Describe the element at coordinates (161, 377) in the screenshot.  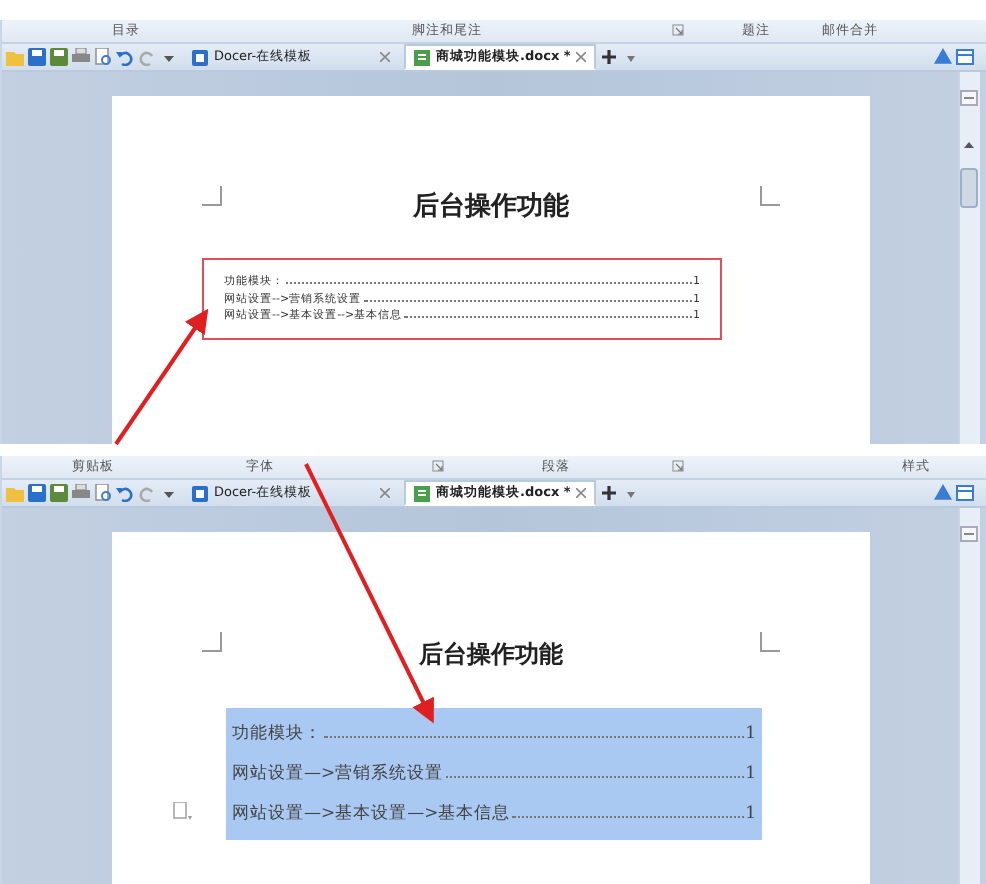
I see `arrow` at that location.